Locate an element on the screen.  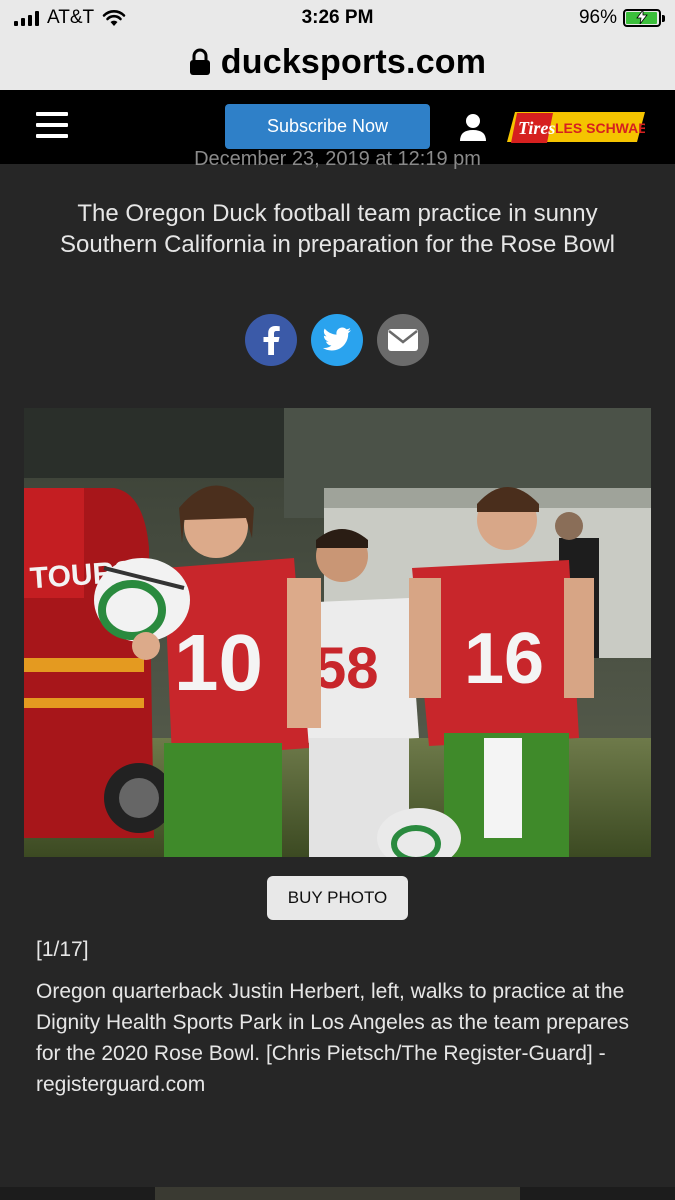
article-dateline: December 23, 2019 at 12:19 pm is located at coordinates (337, 159).